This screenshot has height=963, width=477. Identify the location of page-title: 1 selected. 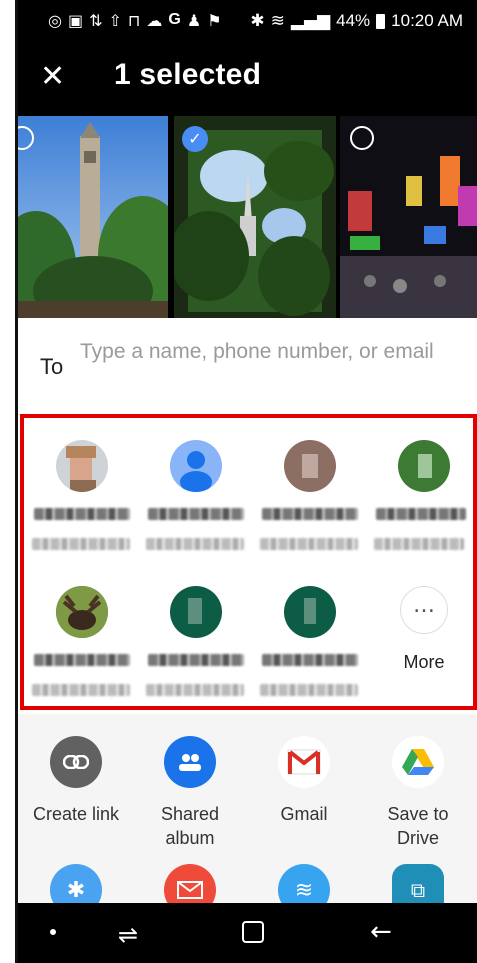
(188, 74).